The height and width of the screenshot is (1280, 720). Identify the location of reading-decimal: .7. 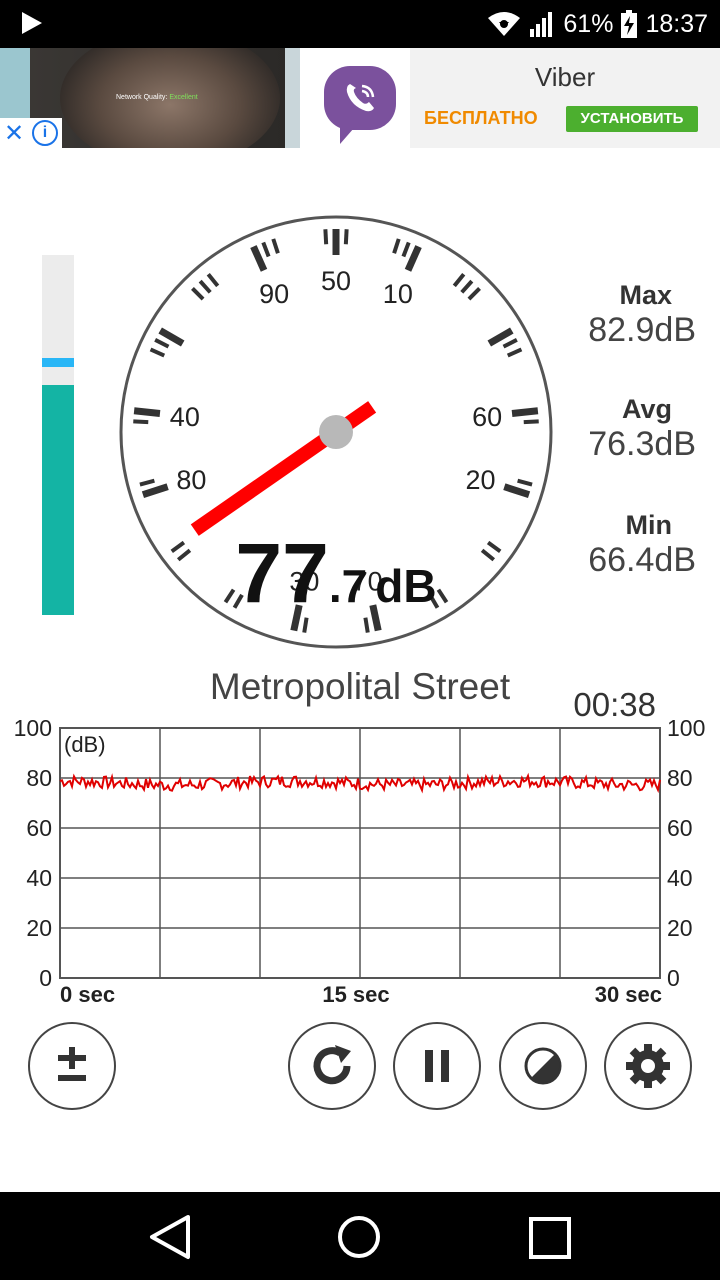
(348, 586).